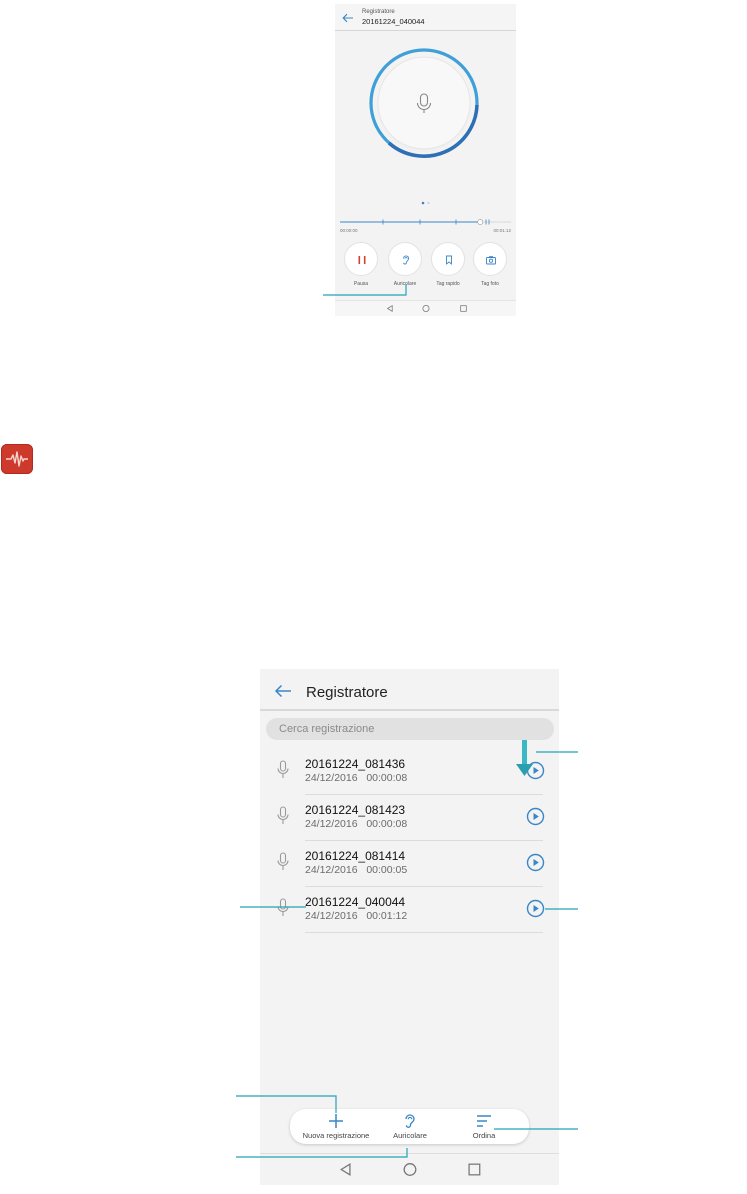 The image size is (747, 1194). What do you see at coordinates (491, 260) in the screenshot?
I see `camera-icon` at bounding box center [491, 260].